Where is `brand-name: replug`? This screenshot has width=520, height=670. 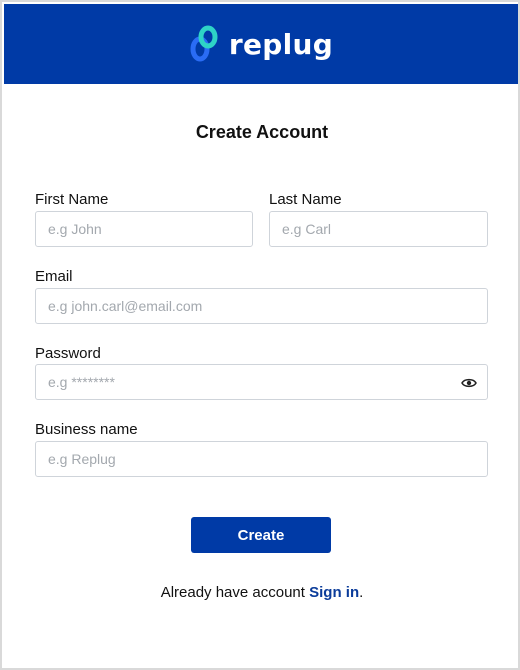 brand-name: replug is located at coordinates (281, 44).